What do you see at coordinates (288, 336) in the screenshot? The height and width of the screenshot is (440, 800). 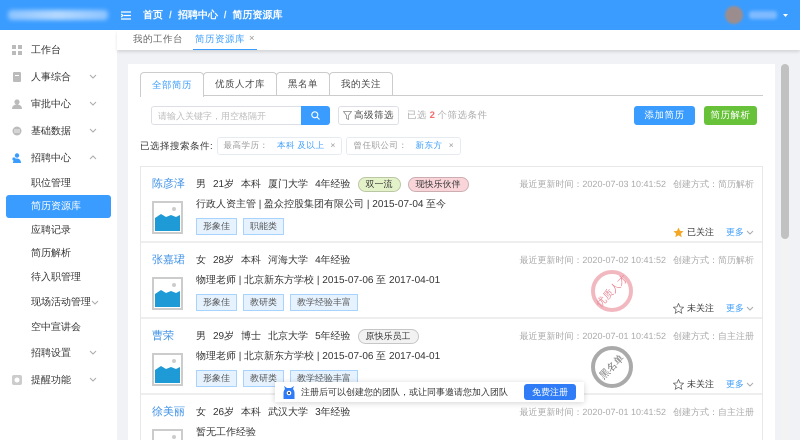 I see `candidate-detail: 北京大学` at bounding box center [288, 336].